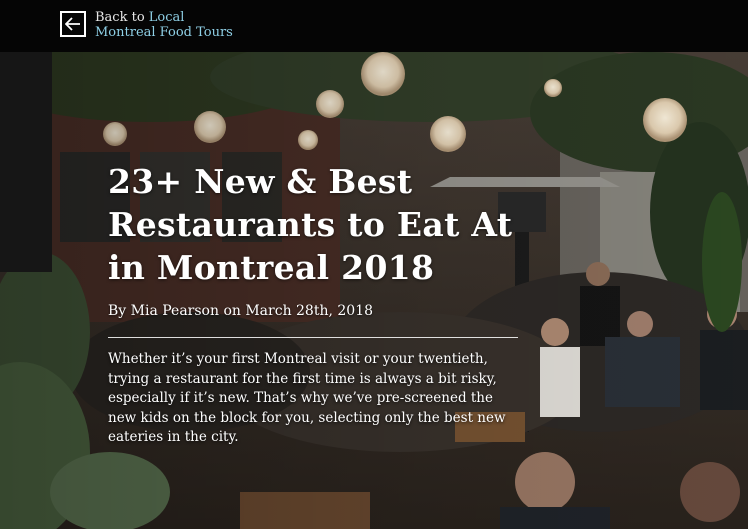 The image size is (748, 529). I want to click on back-accent: Local, so click(166, 17).